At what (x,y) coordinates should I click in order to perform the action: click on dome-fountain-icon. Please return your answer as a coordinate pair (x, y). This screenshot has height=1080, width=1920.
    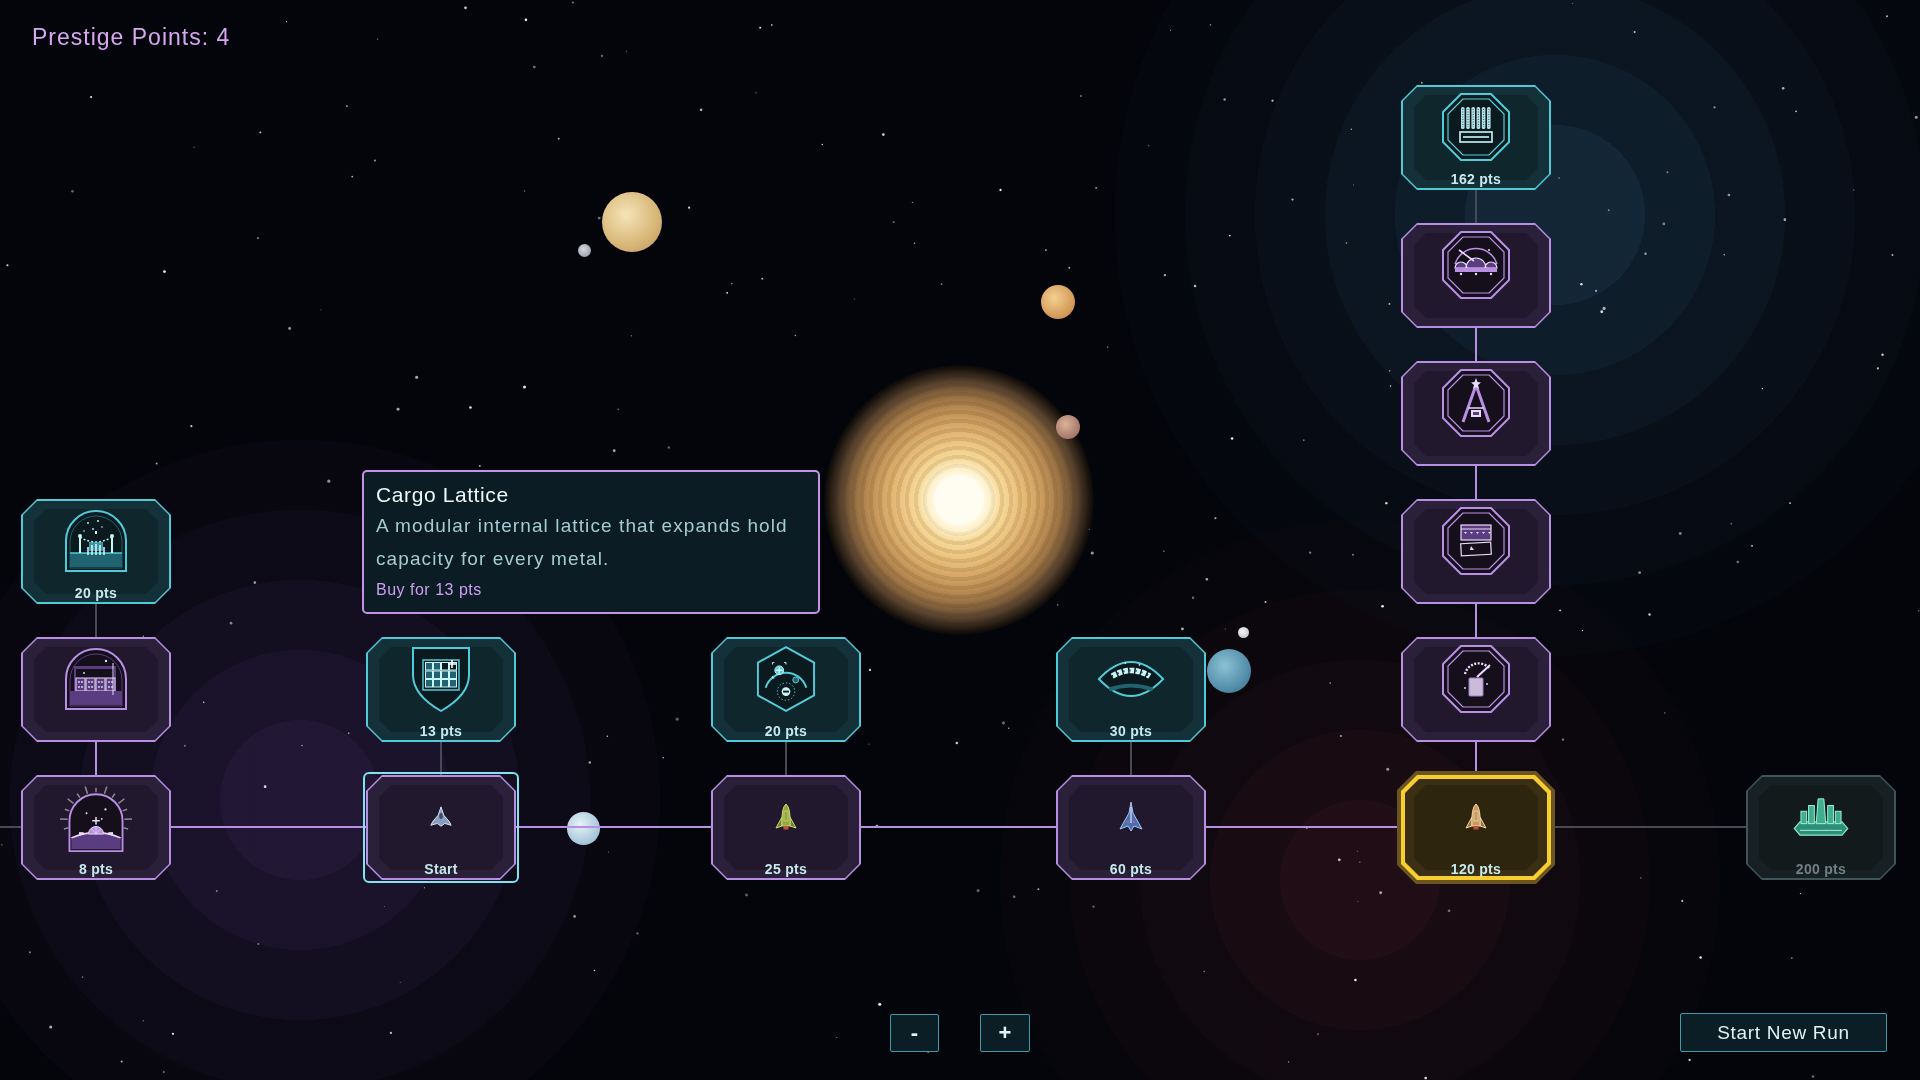
    Looking at the image, I should click on (96, 541).